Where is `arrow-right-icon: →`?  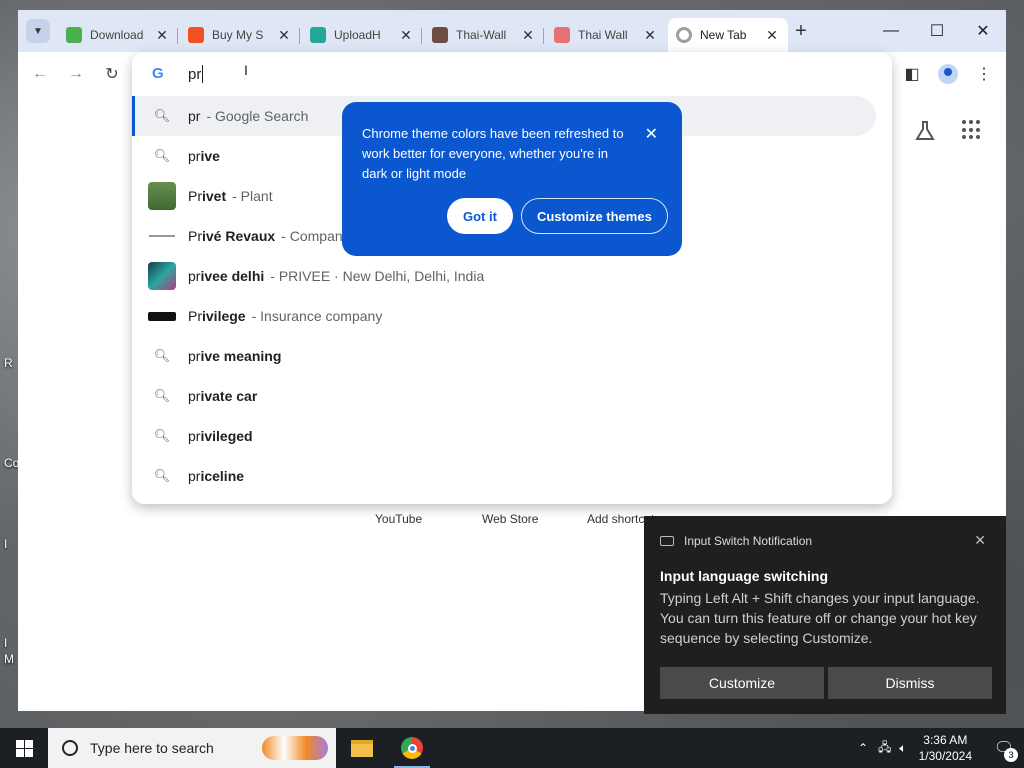 arrow-right-icon: → is located at coordinates (76, 73).